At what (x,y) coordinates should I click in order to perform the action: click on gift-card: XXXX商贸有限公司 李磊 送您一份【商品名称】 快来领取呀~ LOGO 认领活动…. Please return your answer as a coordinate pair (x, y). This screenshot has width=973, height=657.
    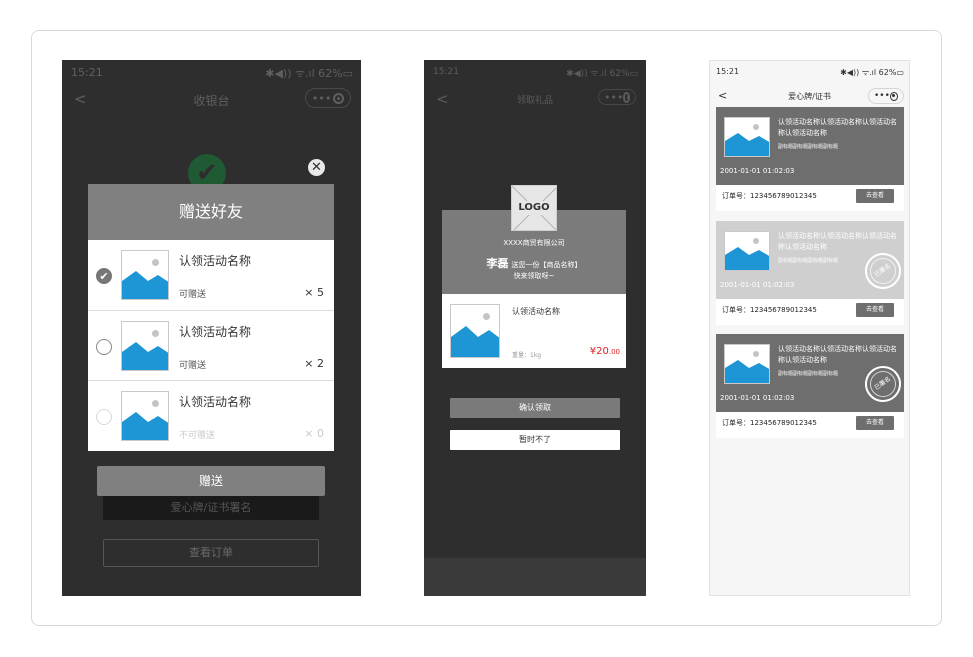
    Looking at the image, I should click on (534, 276).